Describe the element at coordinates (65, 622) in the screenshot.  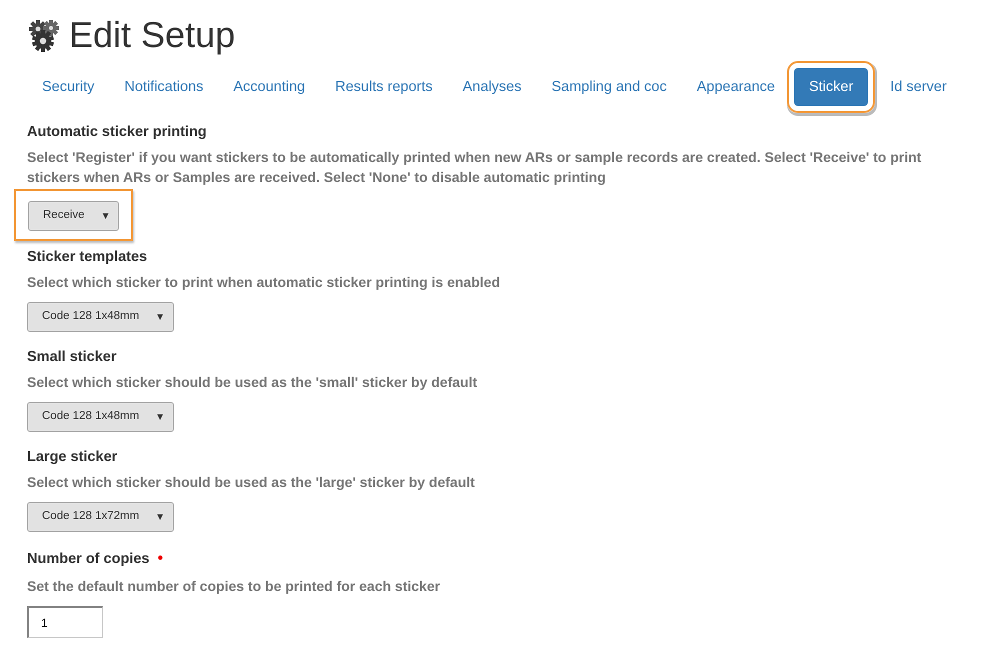
I see `number-field: 1` at that location.